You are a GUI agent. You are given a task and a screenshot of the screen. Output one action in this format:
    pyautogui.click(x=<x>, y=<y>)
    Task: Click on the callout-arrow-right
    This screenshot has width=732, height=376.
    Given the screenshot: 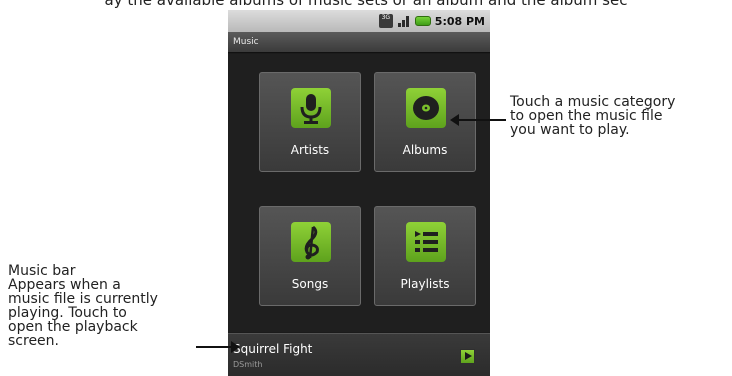 What is the action you would take?
    pyautogui.click(x=218, y=347)
    